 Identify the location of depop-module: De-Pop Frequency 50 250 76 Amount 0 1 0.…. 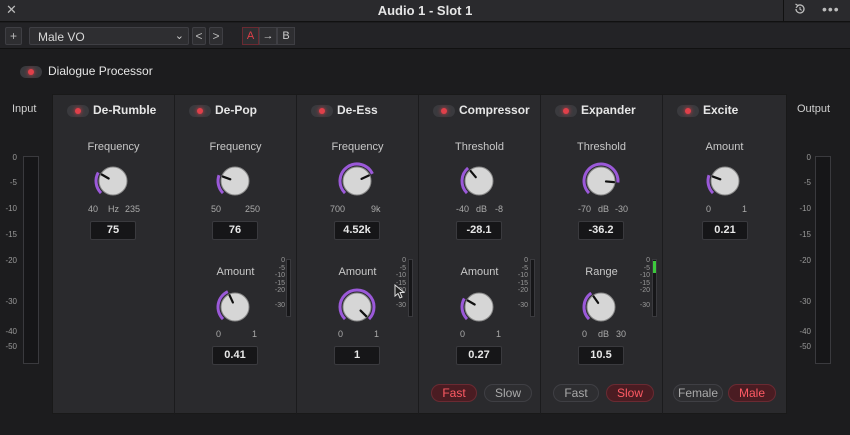
(236, 255).